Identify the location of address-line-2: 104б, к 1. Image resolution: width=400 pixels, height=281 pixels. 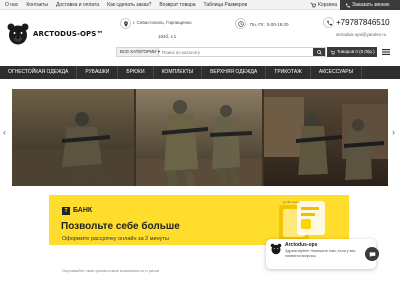
(167, 36).